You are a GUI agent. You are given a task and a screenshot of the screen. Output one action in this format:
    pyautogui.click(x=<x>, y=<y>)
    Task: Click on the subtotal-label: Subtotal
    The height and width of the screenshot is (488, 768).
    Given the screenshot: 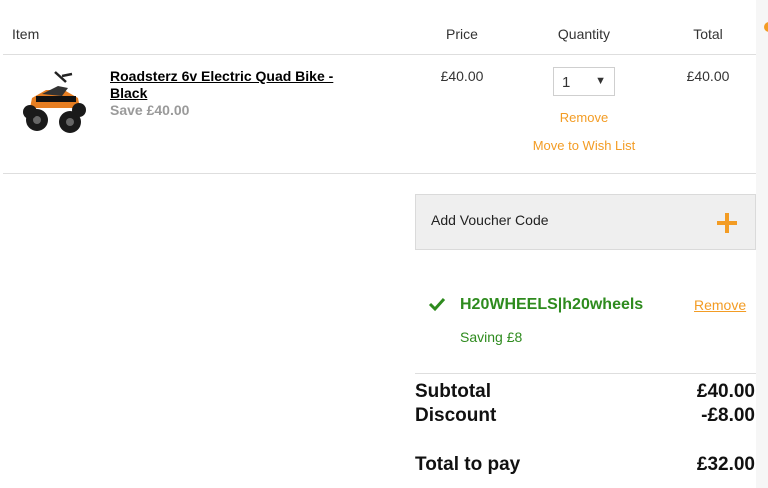 What is the action you would take?
    pyautogui.click(x=453, y=391)
    